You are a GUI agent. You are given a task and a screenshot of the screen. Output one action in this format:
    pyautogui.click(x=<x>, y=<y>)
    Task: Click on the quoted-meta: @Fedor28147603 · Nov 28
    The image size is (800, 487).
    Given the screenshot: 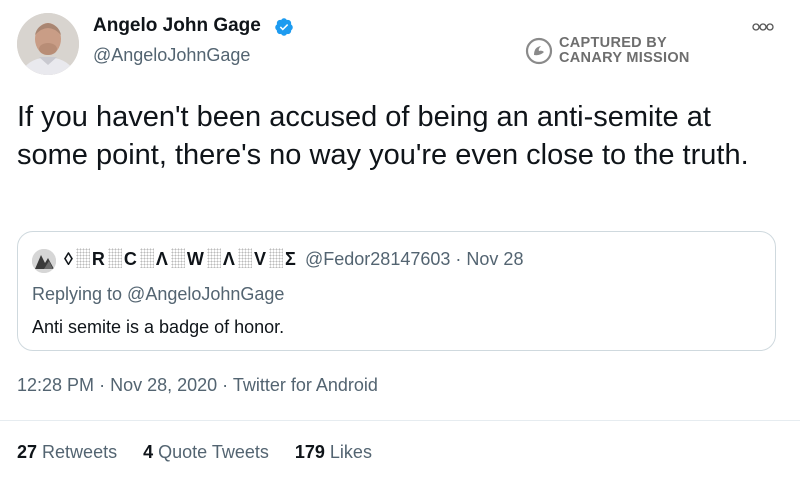 What is the action you would take?
    pyautogui.click(x=414, y=259)
    